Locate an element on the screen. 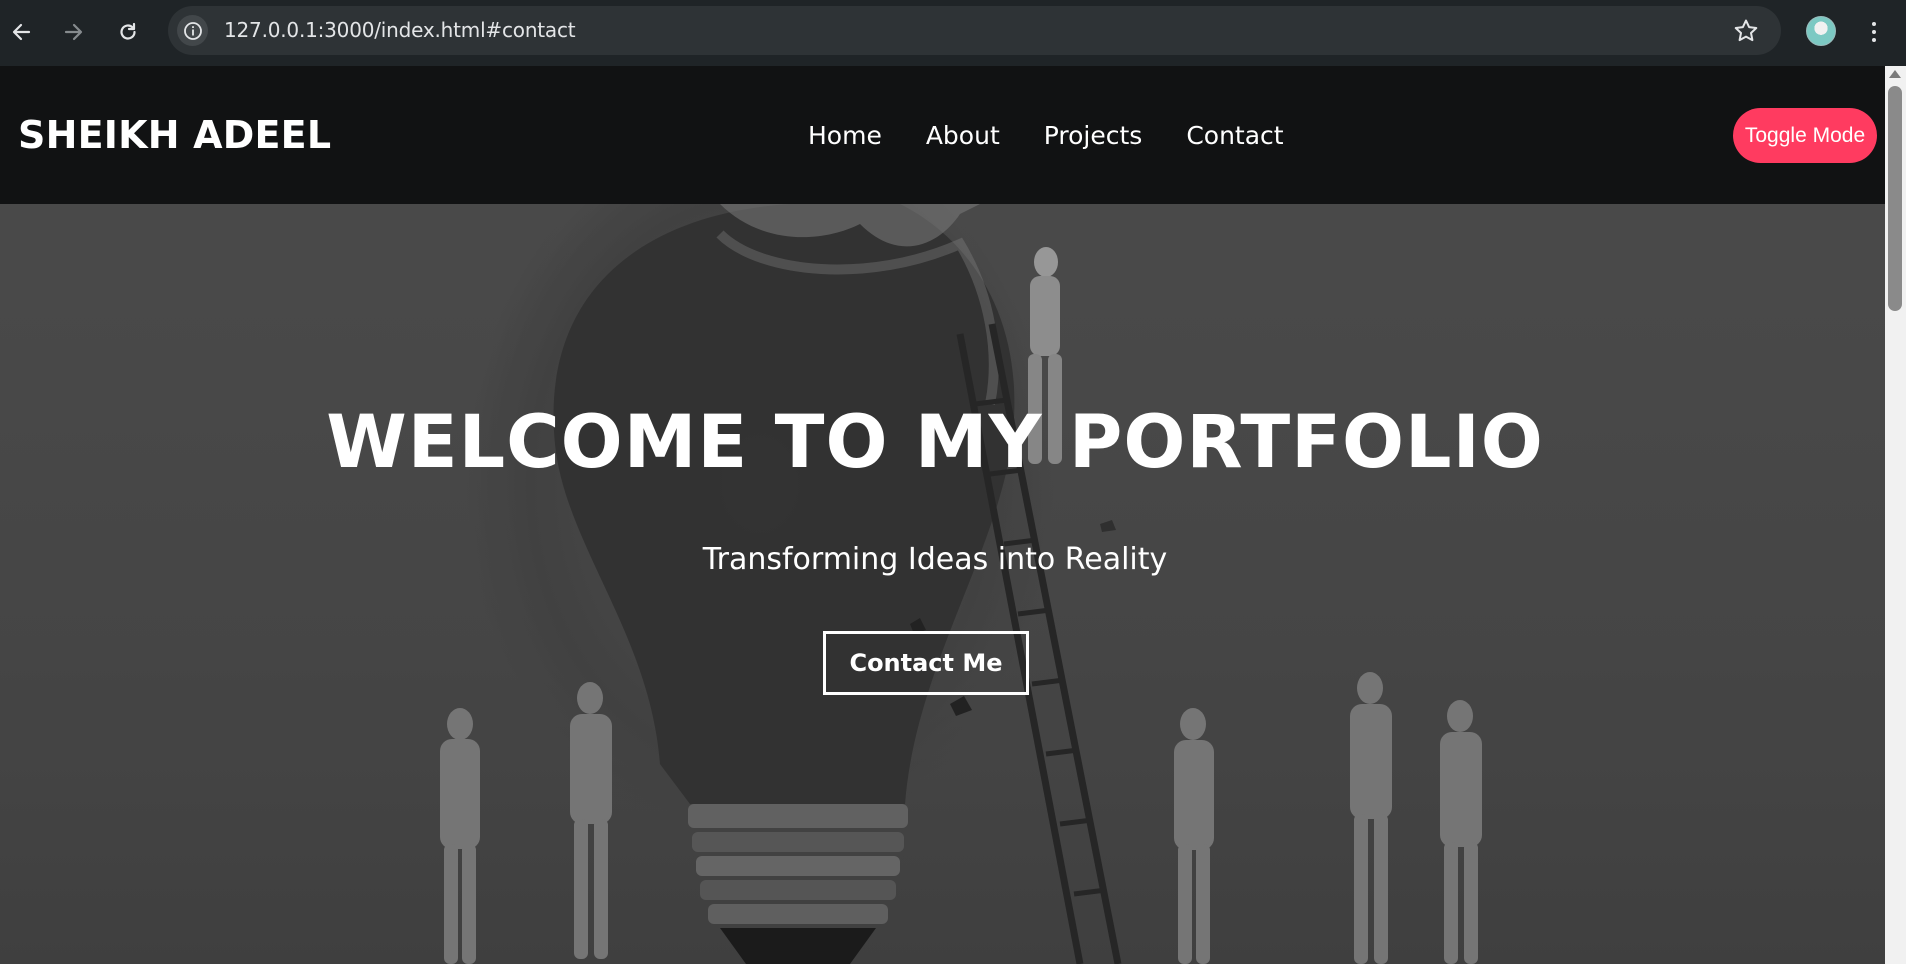 This screenshot has height=964, width=1906. back-button is located at coordinates (21, 32).